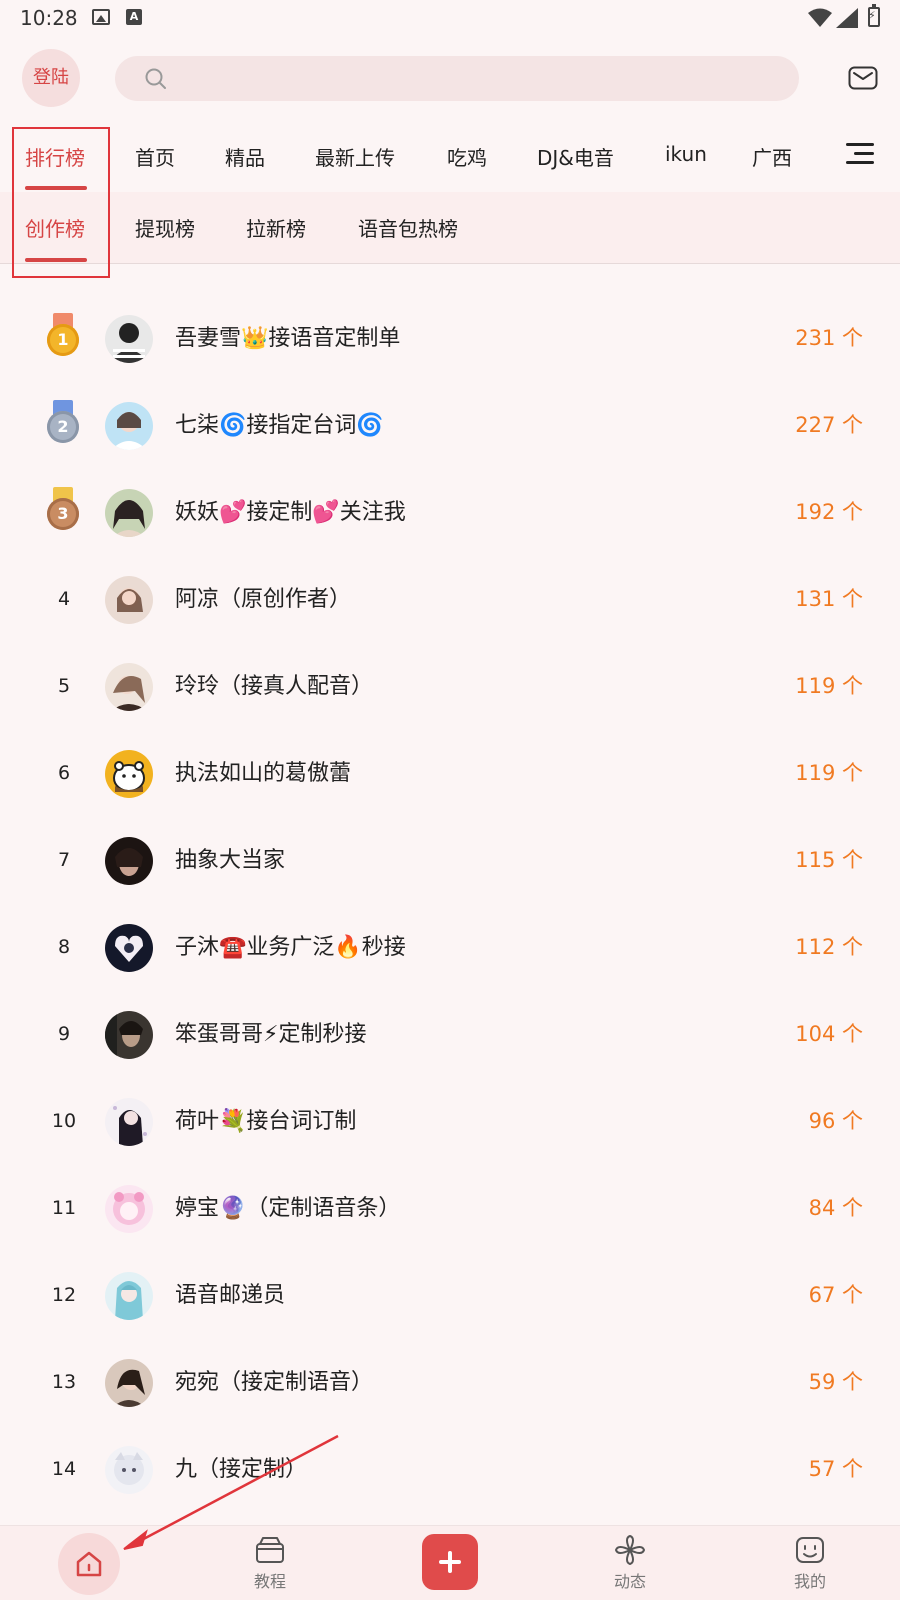 This screenshot has width=900, height=1600. Describe the element at coordinates (829, 1034) in the screenshot. I see `work-count: 104 个` at that location.